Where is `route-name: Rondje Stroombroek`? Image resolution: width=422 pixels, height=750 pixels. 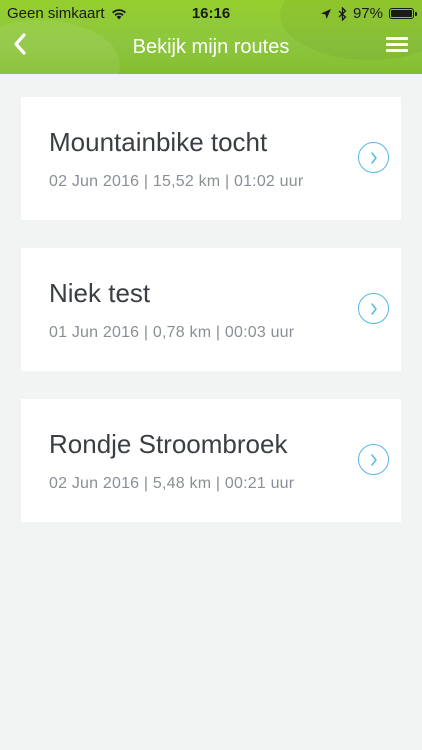
route-name: Rondje Stroombroek is located at coordinates (168, 444).